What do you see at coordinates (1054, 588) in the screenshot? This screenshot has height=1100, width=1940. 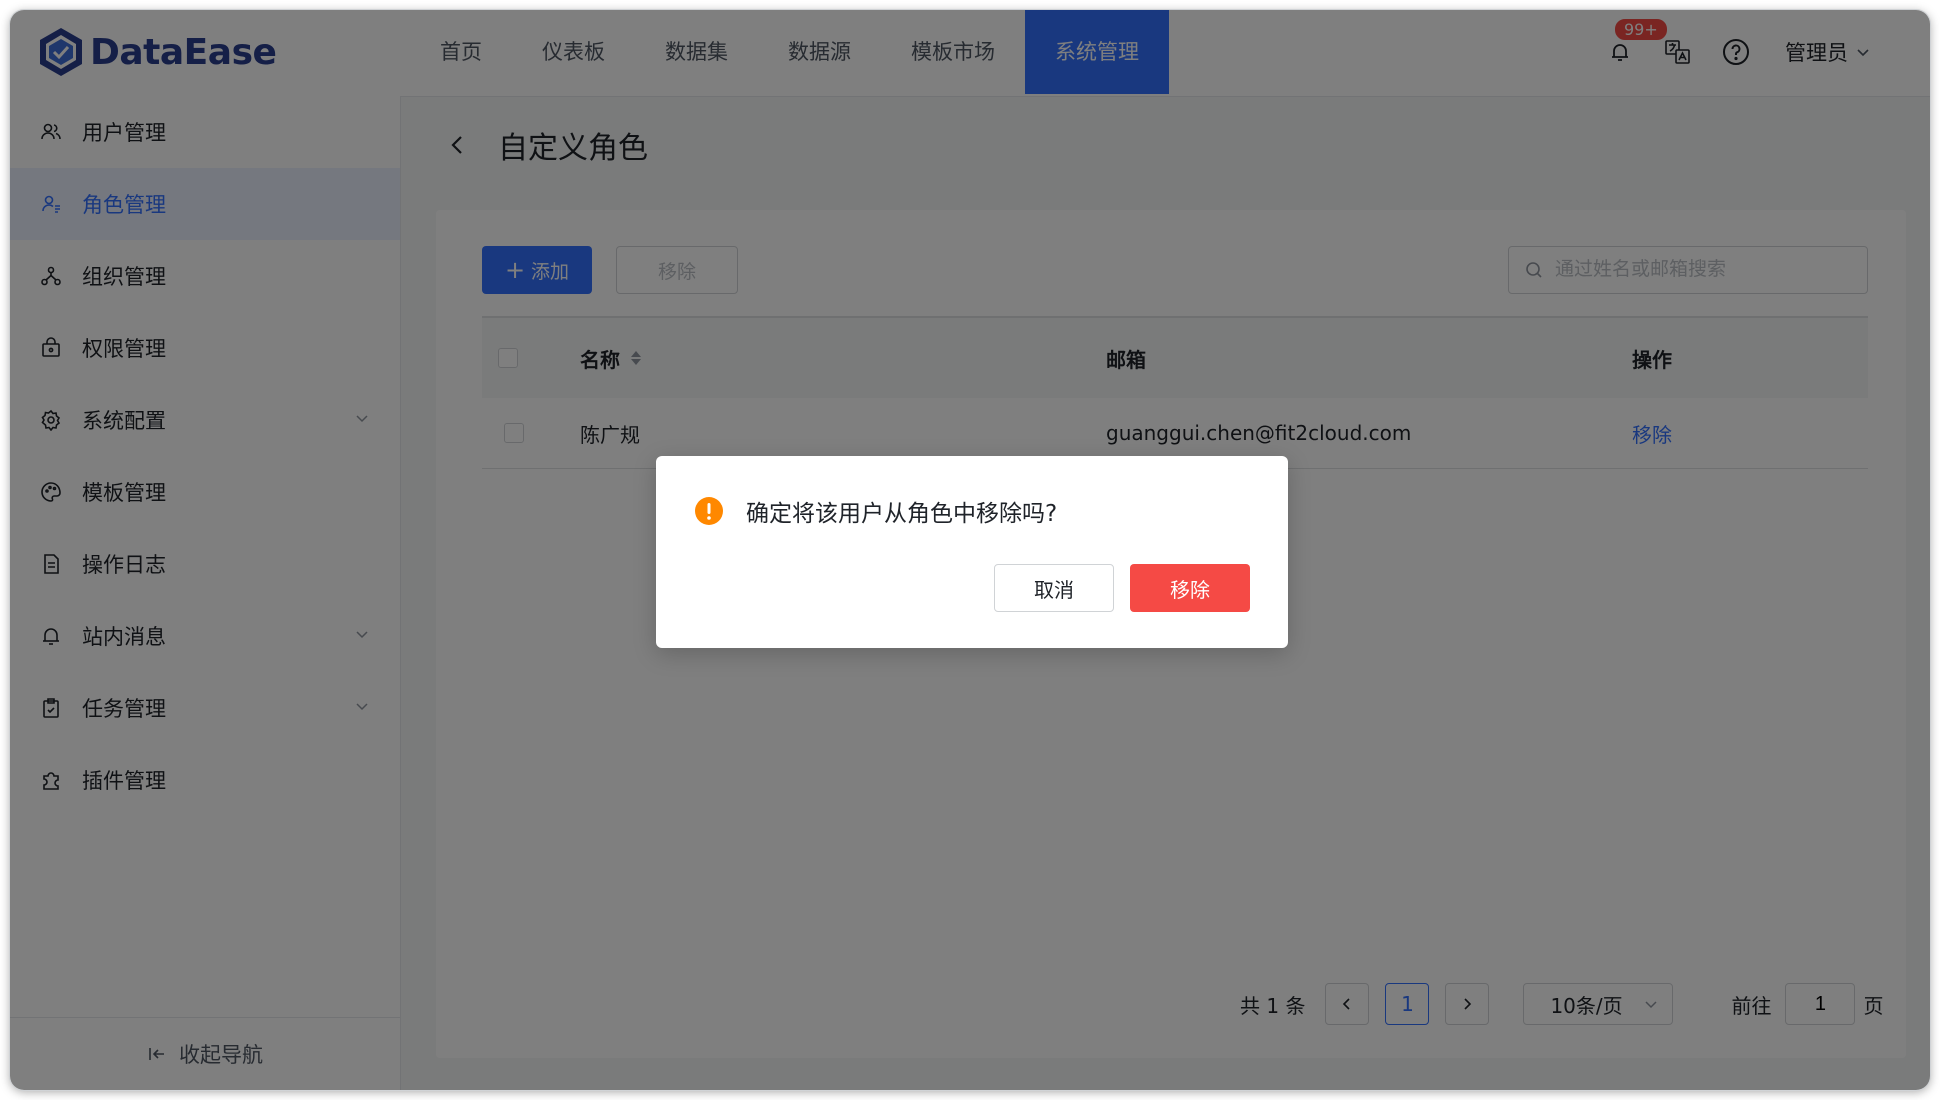 I see `cancel-button: 取消` at bounding box center [1054, 588].